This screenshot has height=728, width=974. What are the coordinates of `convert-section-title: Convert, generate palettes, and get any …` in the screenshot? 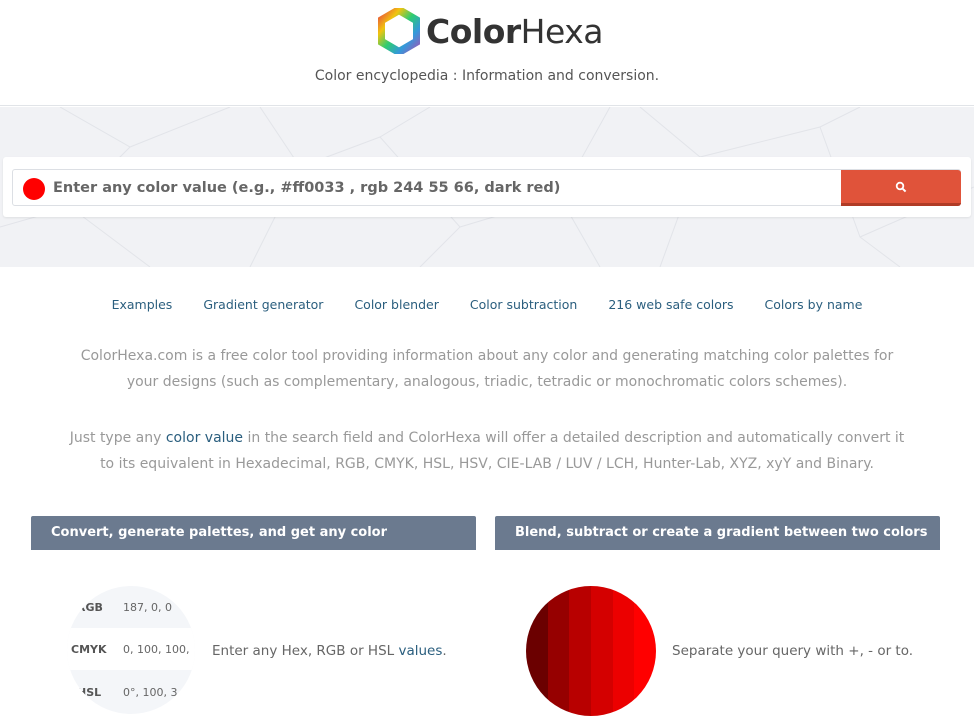 It's located at (253, 545).